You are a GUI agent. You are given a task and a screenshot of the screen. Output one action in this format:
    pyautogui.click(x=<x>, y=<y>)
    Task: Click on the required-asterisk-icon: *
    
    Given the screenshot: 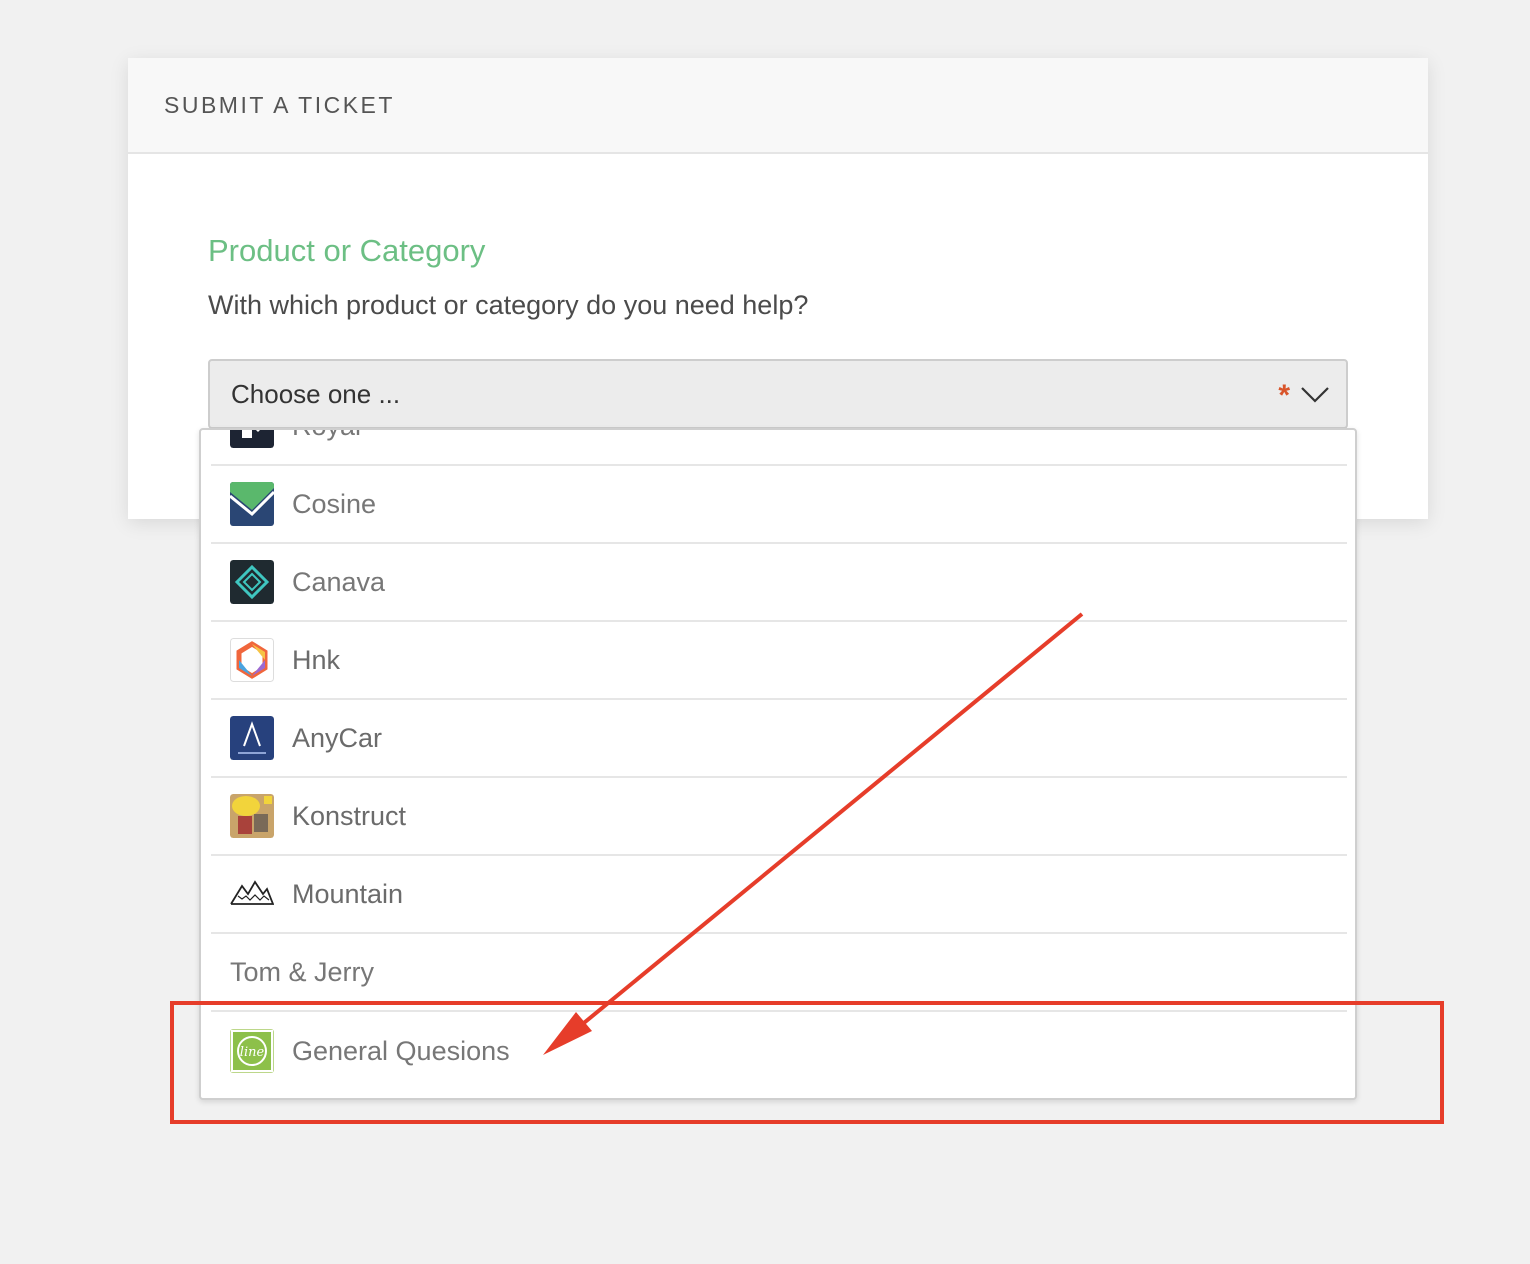 What is the action you would take?
    pyautogui.click(x=1284, y=395)
    